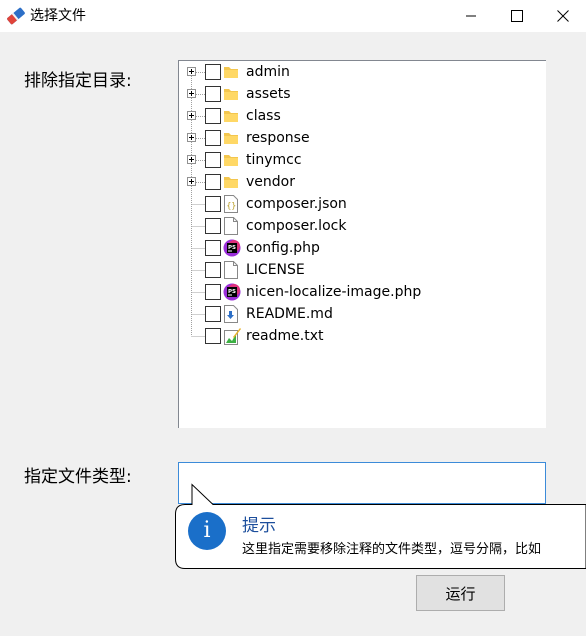 This screenshot has width=586, height=636. Describe the element at coordinates (78, 81) in the screenshot. I see `exclude-dirs-label: 排除指定目录:` at that location.